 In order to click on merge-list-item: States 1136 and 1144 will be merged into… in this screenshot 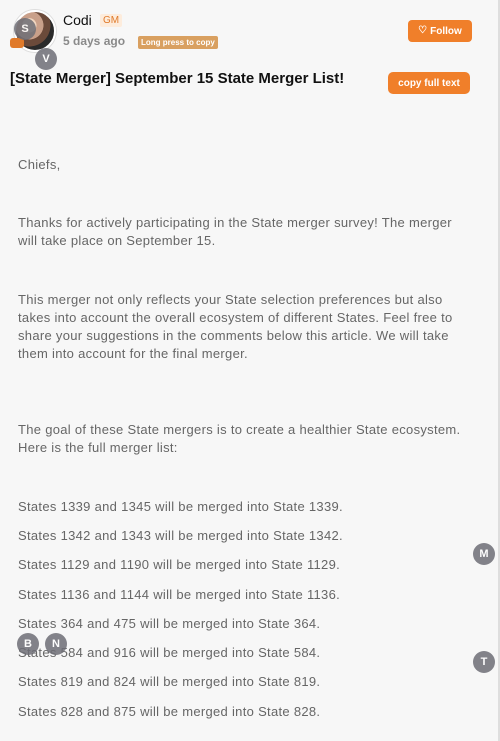, I will do `click(179, 594)`.